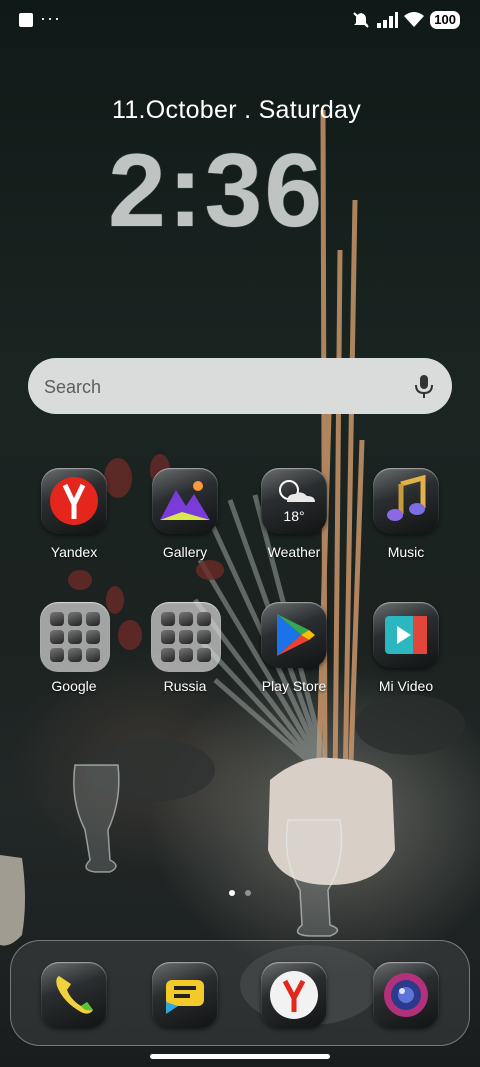 This screenshot has height=1067, width=480. I want to click on app-label: Russia, so click(185, 686).